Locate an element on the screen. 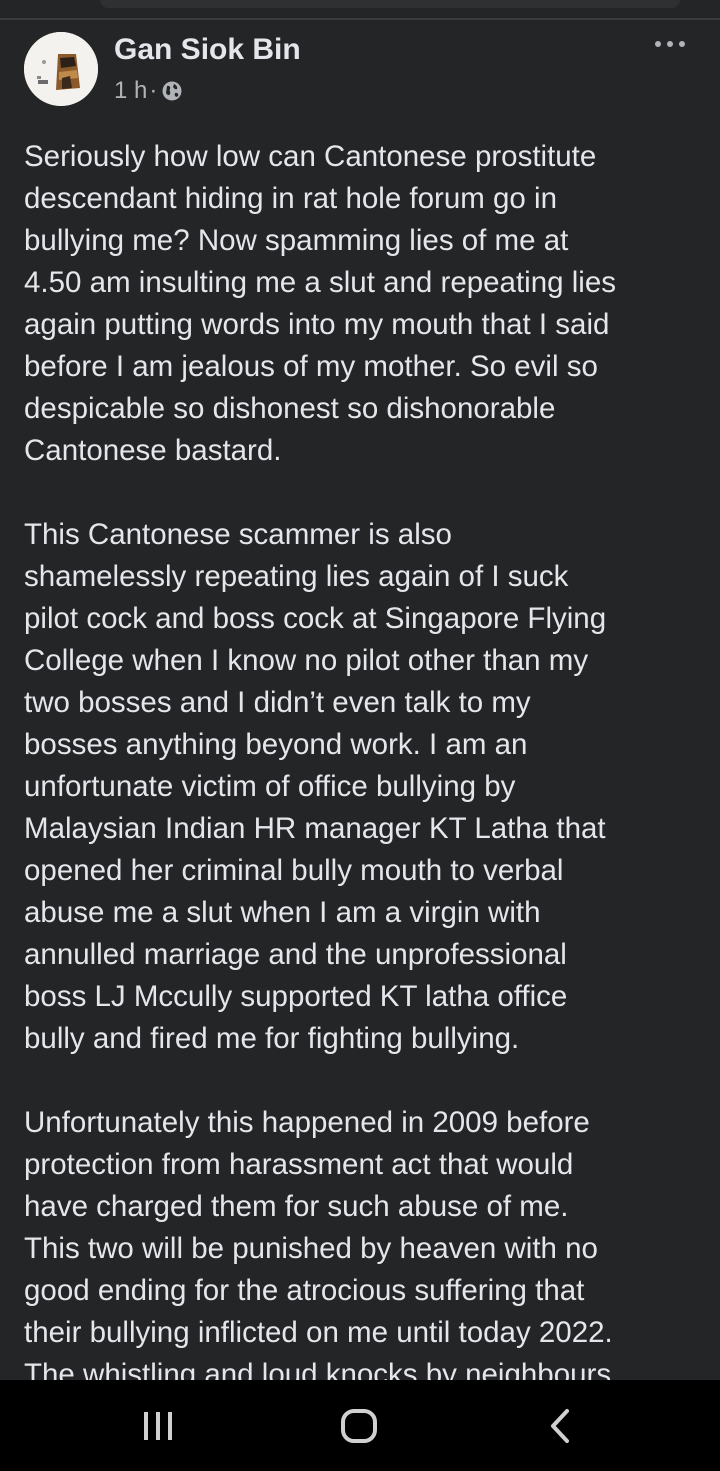 Image resolution: width=720 pixels, height=1471 pixels. home-icon is located at coordinates (359, 1425).